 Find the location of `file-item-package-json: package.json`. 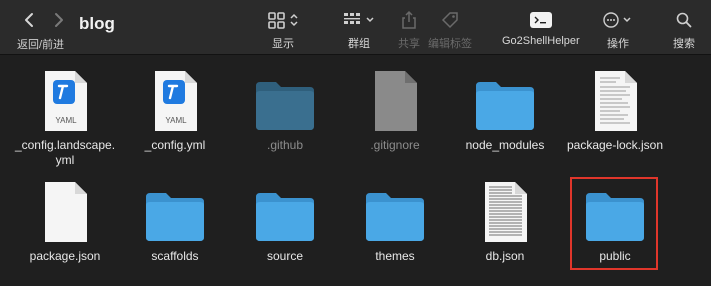

file-item-package-json: package.json is located at coordinates (65, 218).